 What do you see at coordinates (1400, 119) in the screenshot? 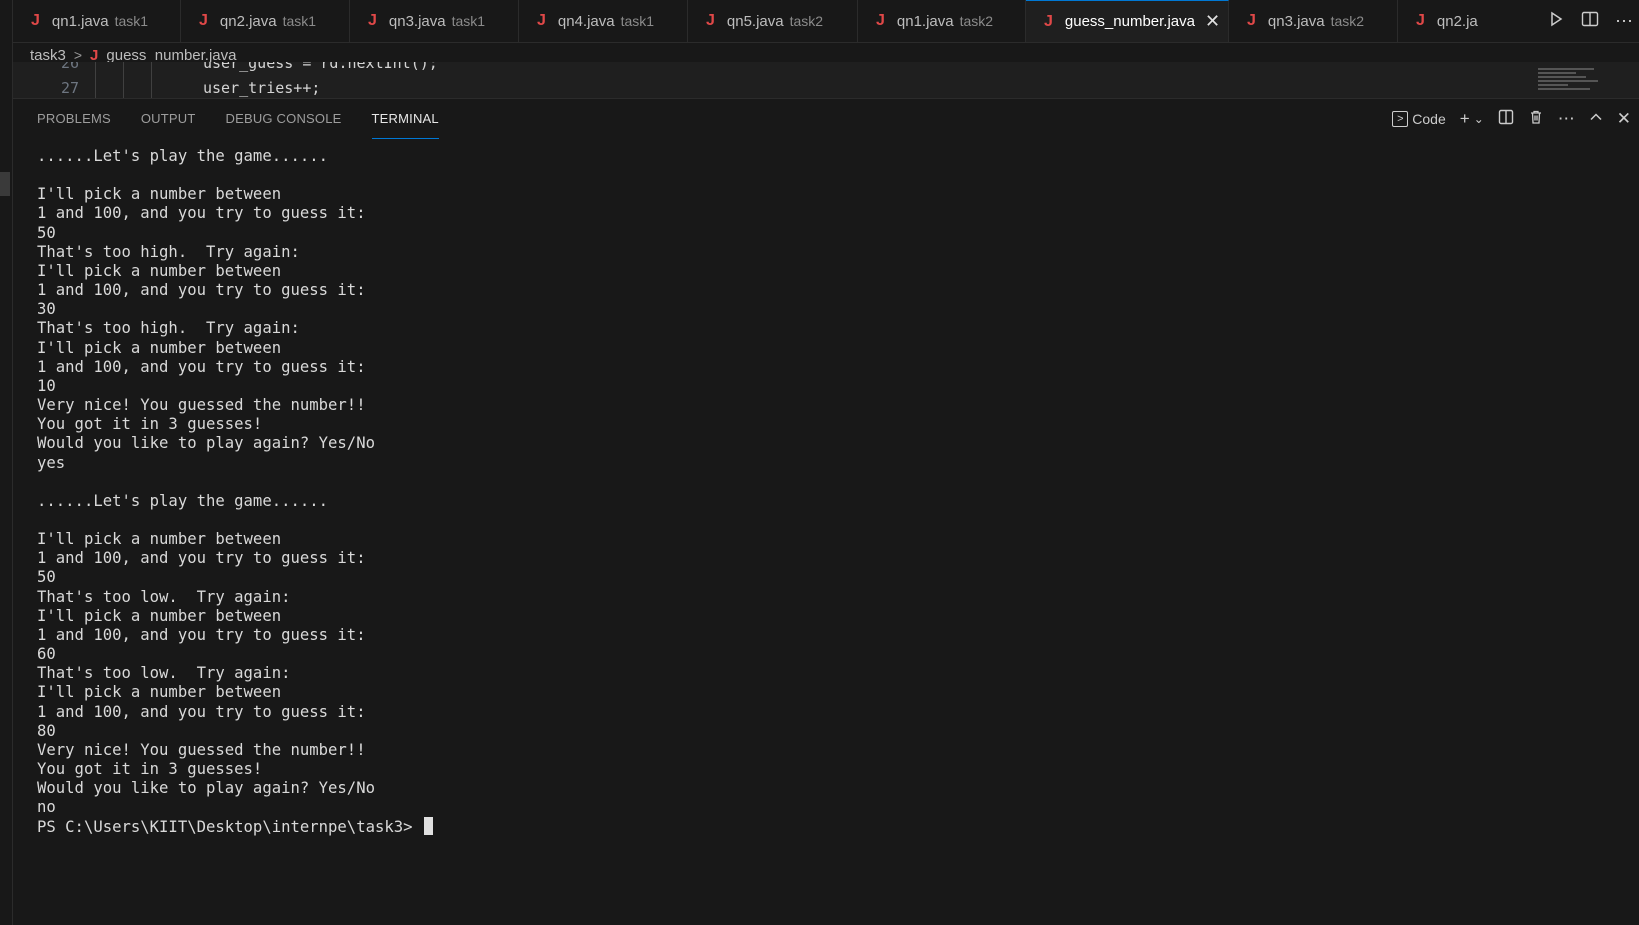
I see `terminal-icon: >` at bounding box center [1400, 119].